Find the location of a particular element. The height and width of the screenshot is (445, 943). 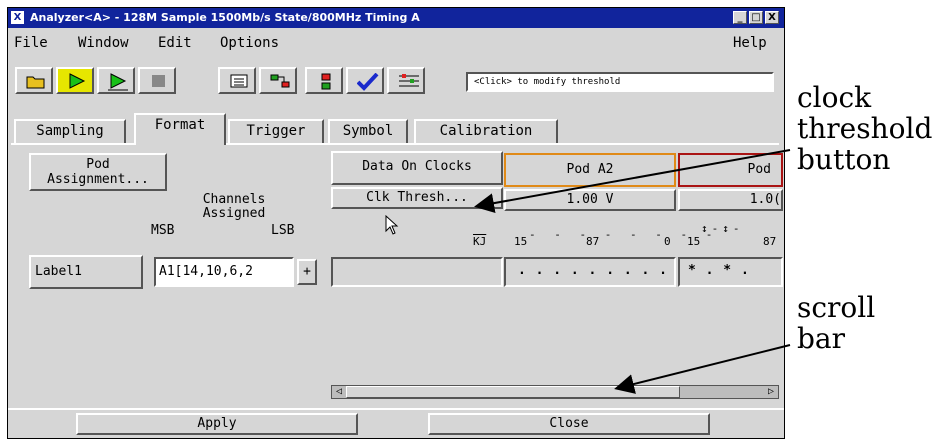

scroll-bar-annotation: scroll bar is located at coordinates (836, 323).